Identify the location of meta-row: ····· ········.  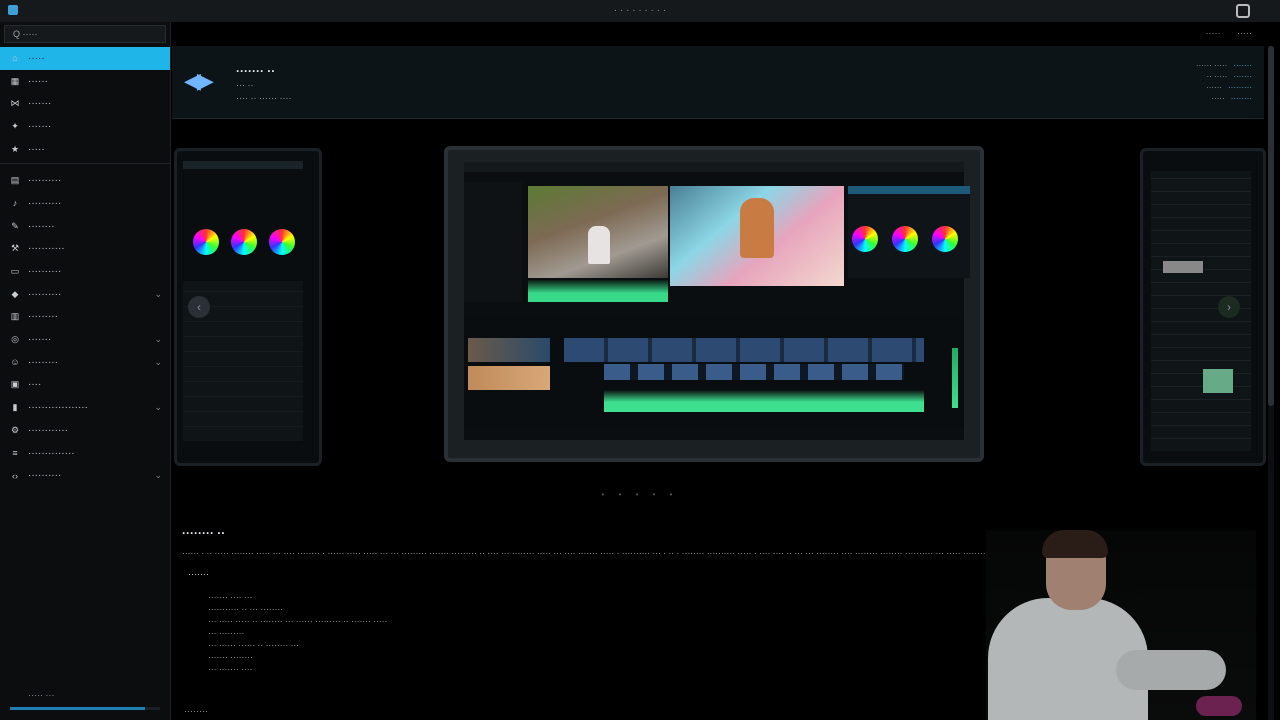
(1231, 98).